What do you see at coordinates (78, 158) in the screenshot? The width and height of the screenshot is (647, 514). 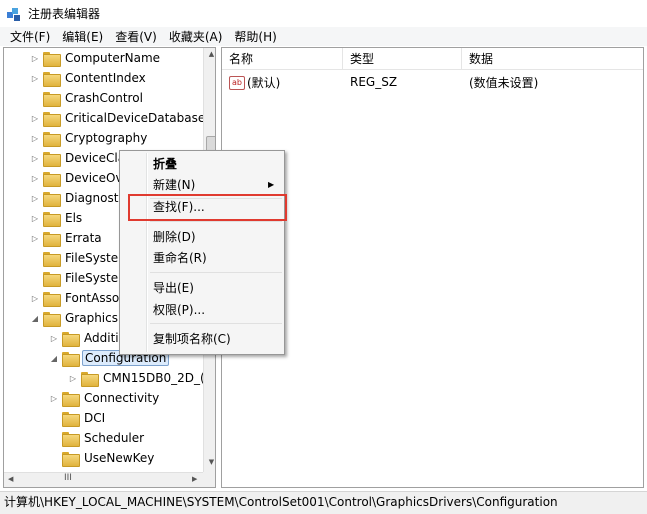 I see `tree-item: ▷ DeviceCla` at bounding box center [78, 158].